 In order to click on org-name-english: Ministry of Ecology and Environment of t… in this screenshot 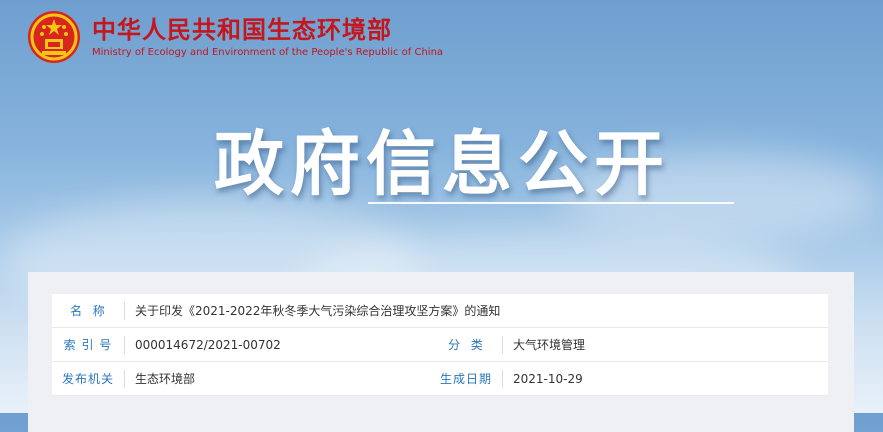, I will do `click(268, 52)`.